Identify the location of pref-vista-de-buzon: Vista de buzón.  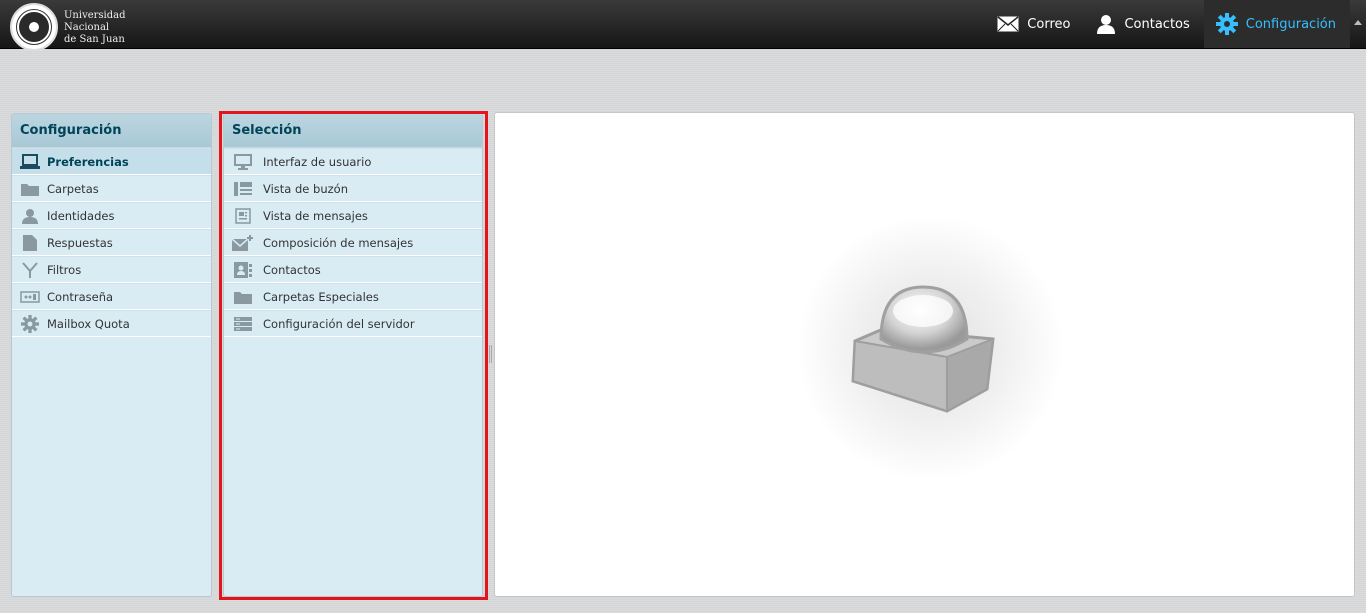
(353, 188).